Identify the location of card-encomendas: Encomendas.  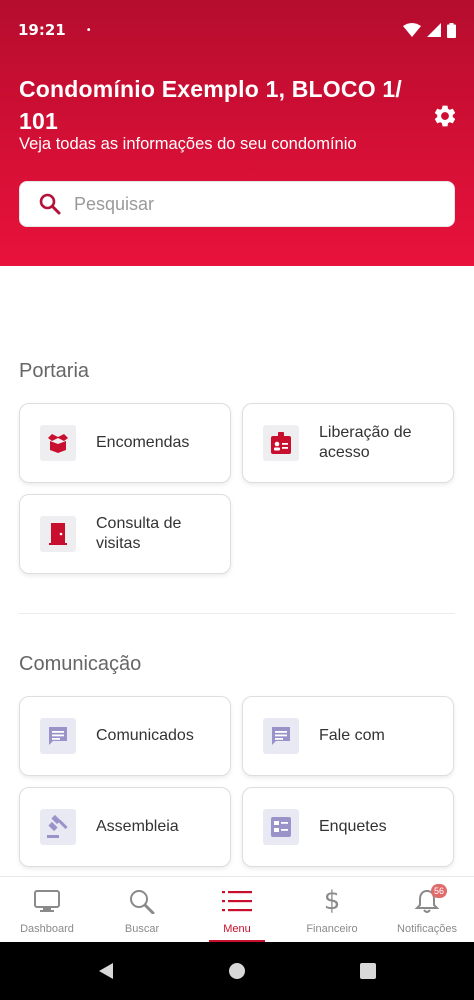
(125, 443).